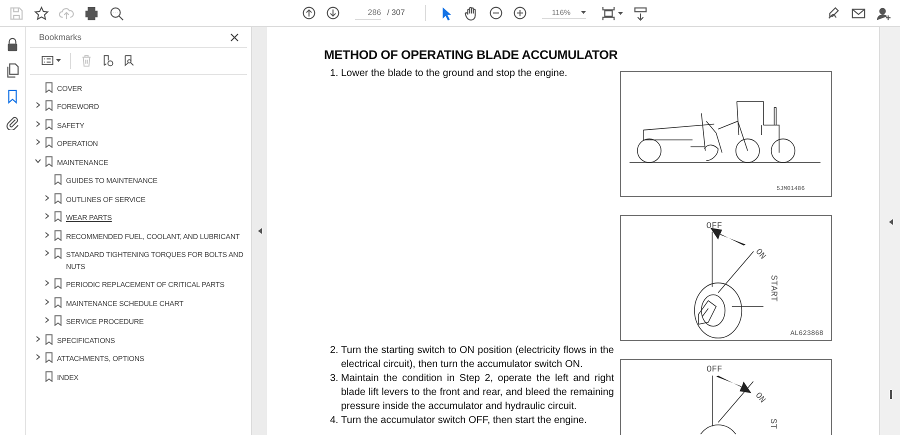 The height and width of the screenshot is (435, 900). I want to click on bookmark-search-icon, so click(128, 61).